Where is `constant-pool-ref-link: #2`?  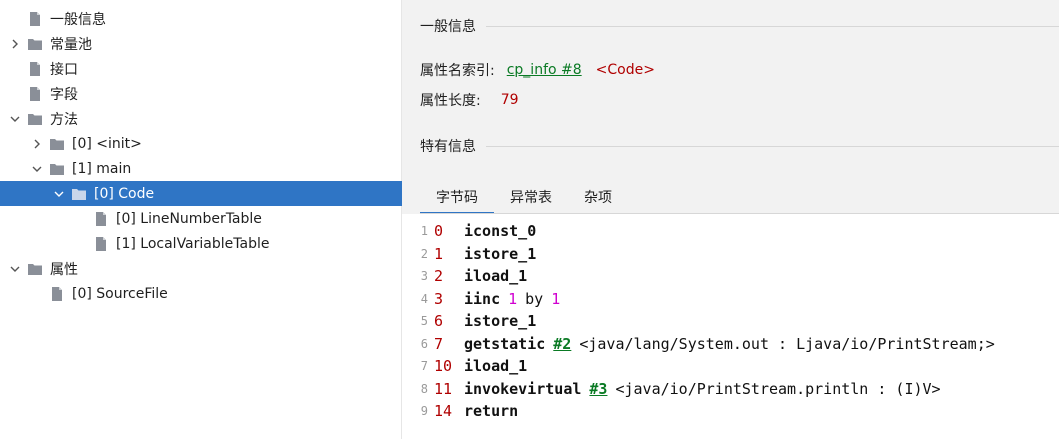 constant-pool-ref-link: #2 is located at coordinates (562, 344).